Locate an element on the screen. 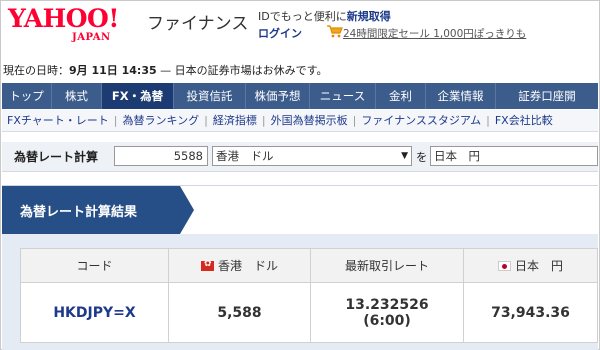 The image size is (600, 350). from-currency-value: 香港 ドル is located at coordinates (245, 156).